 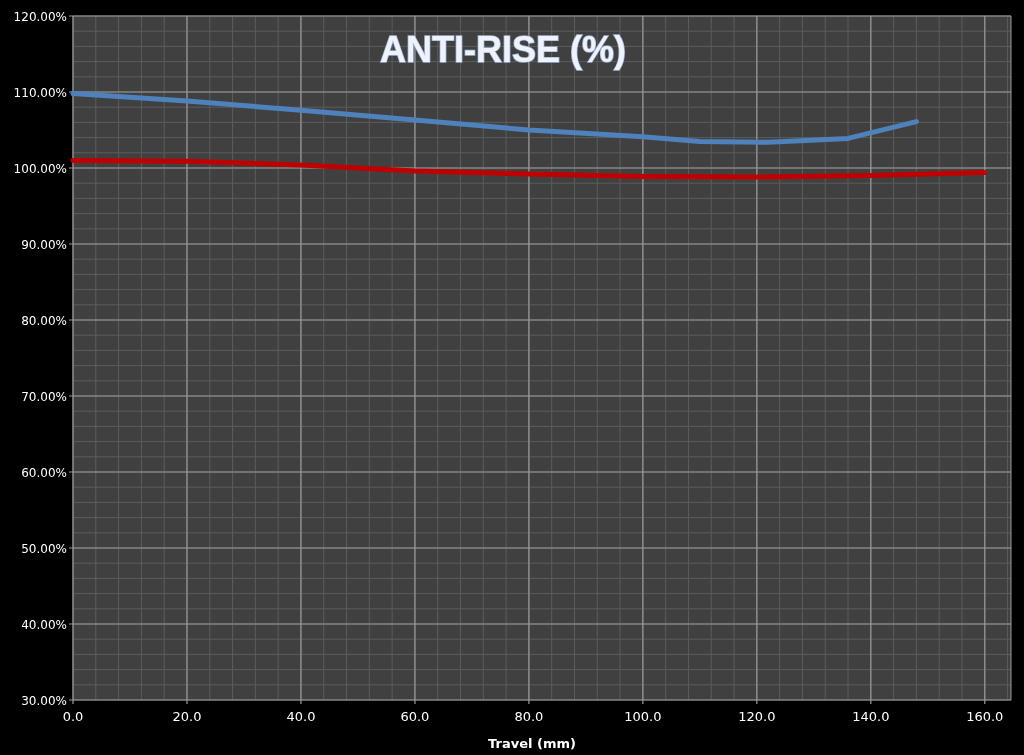 What do you see at coordinates (187, 716) in the screenshot?
I see `x-axis-label: 20.0` at bounding box center [187, 716].